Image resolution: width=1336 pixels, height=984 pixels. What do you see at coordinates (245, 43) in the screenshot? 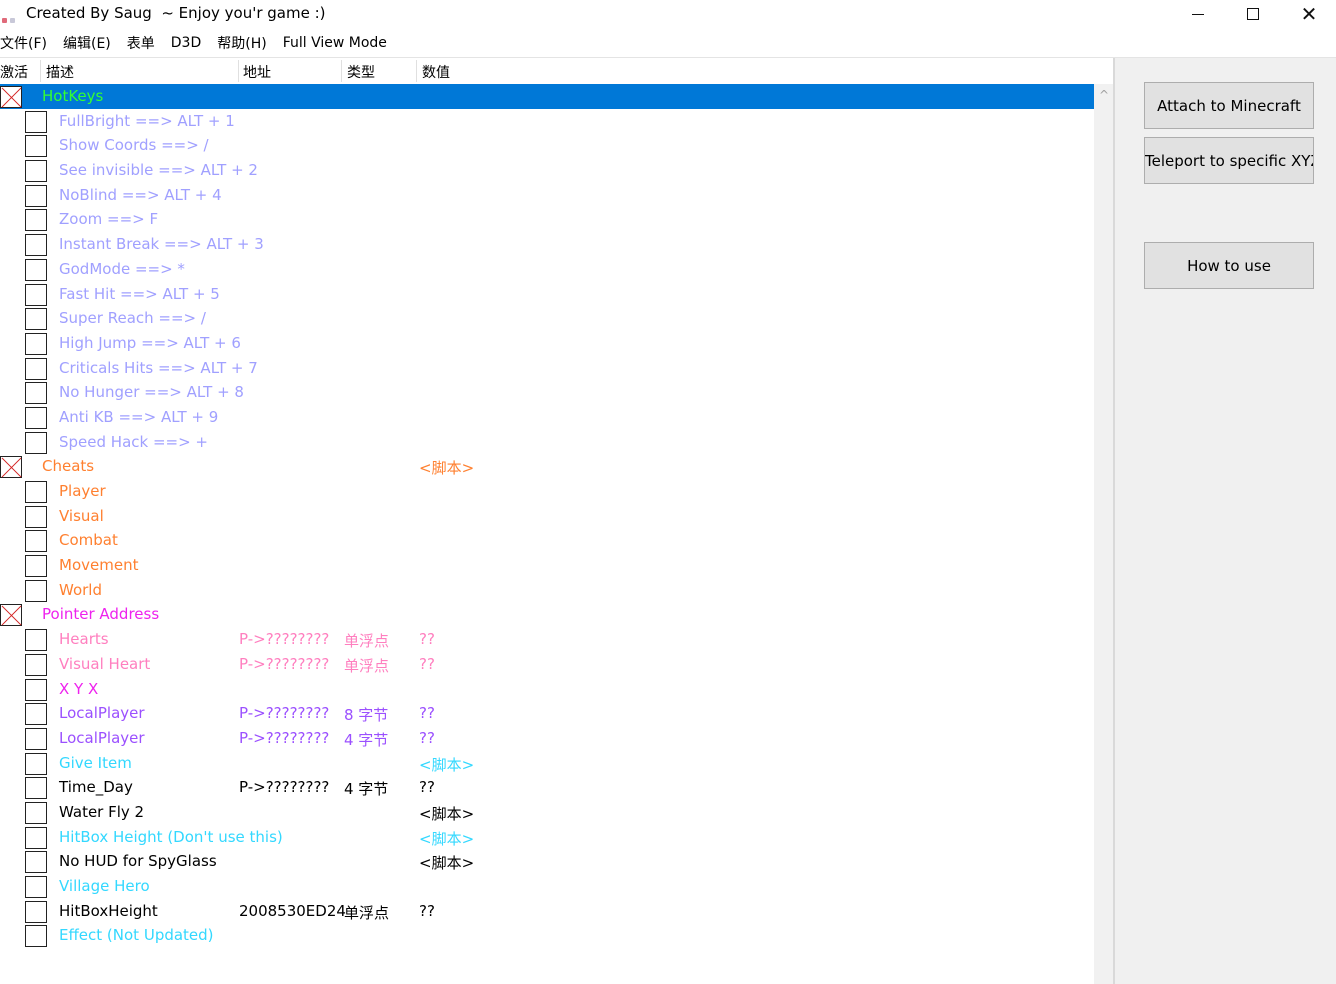
I see `menu-help: 帮助(H)` at bounding box center [245, 43].